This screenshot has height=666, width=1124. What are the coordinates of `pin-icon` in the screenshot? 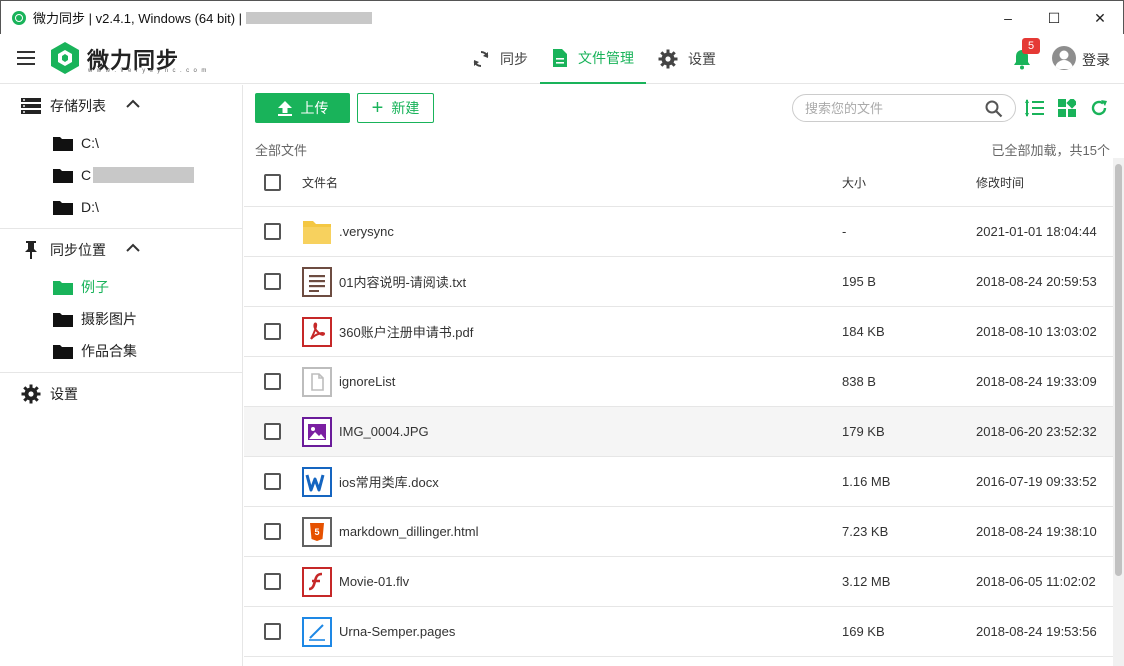 It's located at (31, 250).